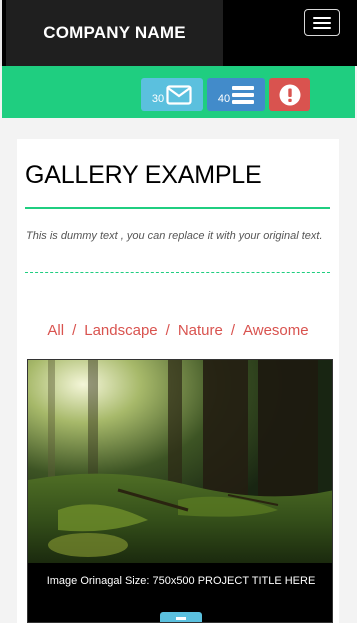 Image resolution: width=357 pixels, height=623 pixels. I want to click on view-image-button, so click(181, 617).